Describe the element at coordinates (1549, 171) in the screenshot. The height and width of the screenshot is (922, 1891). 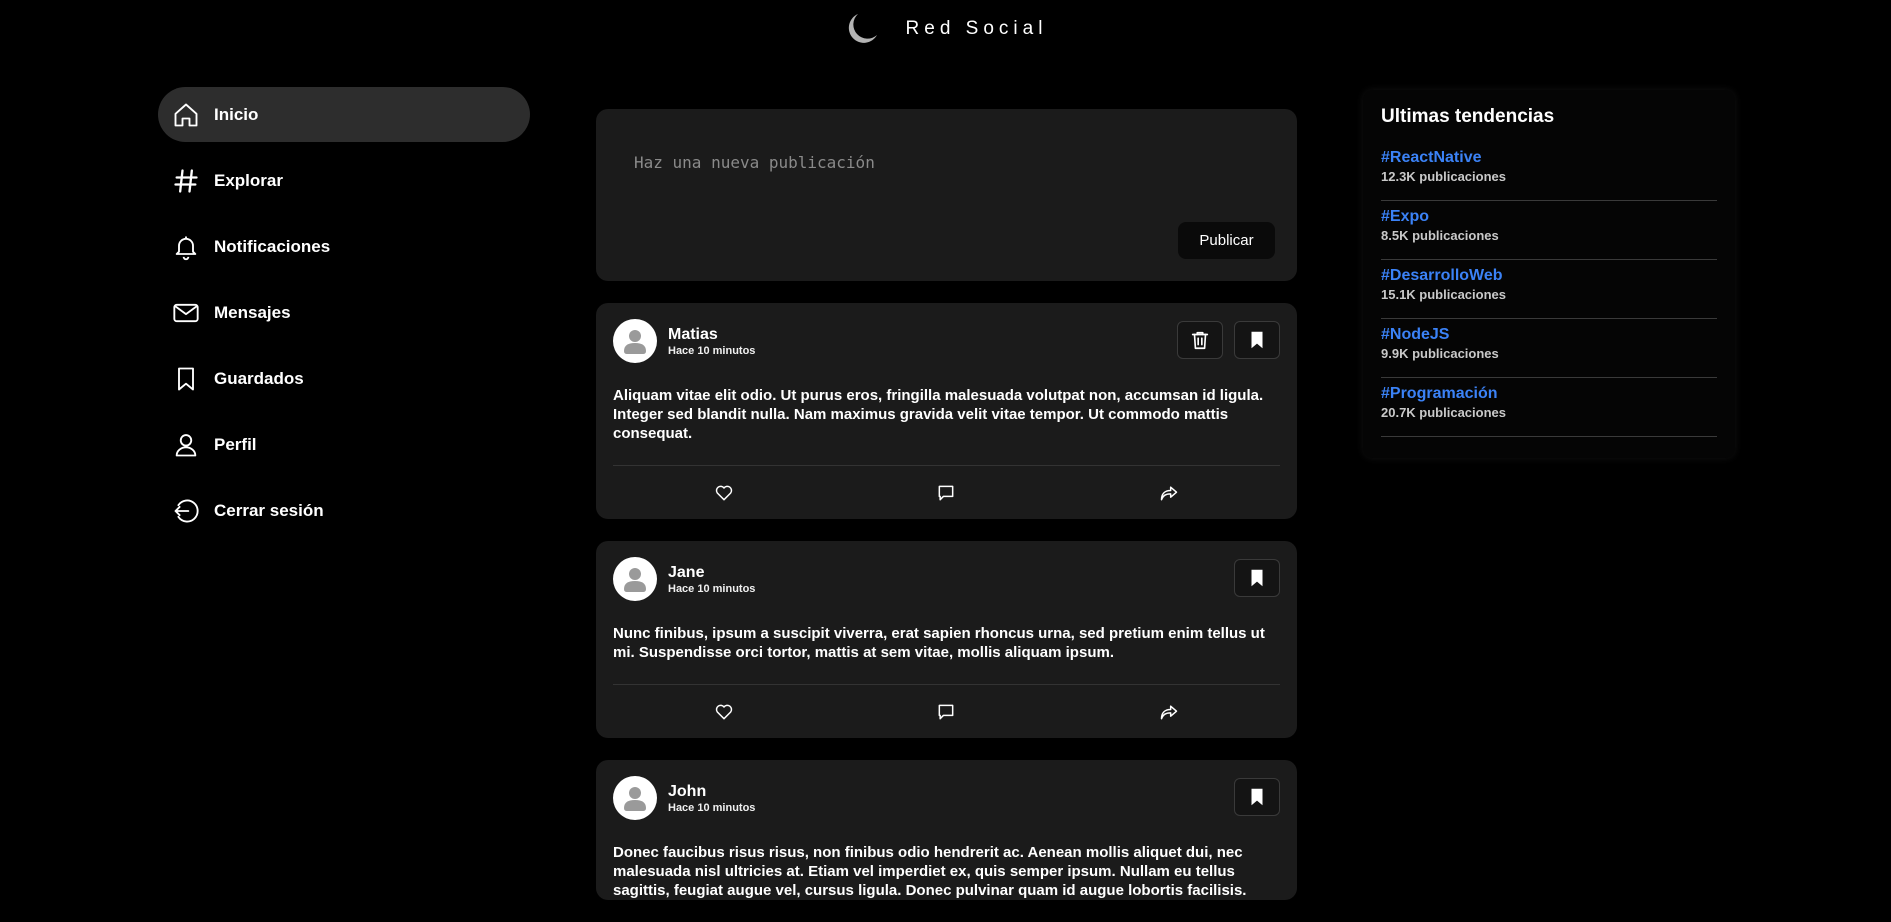
I see `trend-item: #ReactNative 12.3K publicaciones` at that location.